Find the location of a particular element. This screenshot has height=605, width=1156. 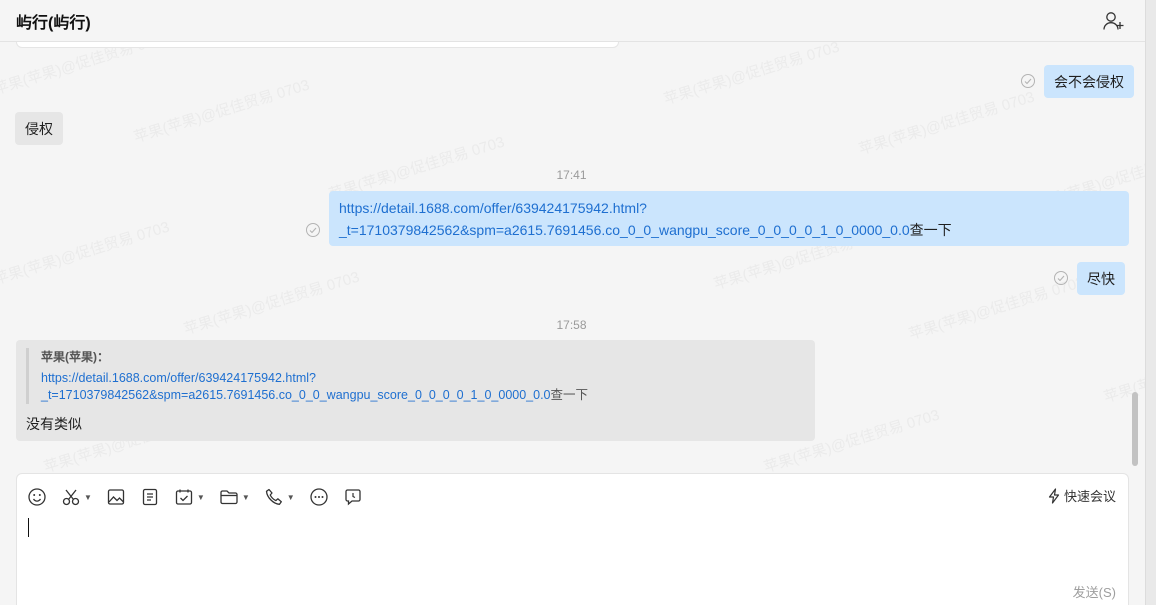

message-text: 没有类似 is located at coordinates (54, 424).